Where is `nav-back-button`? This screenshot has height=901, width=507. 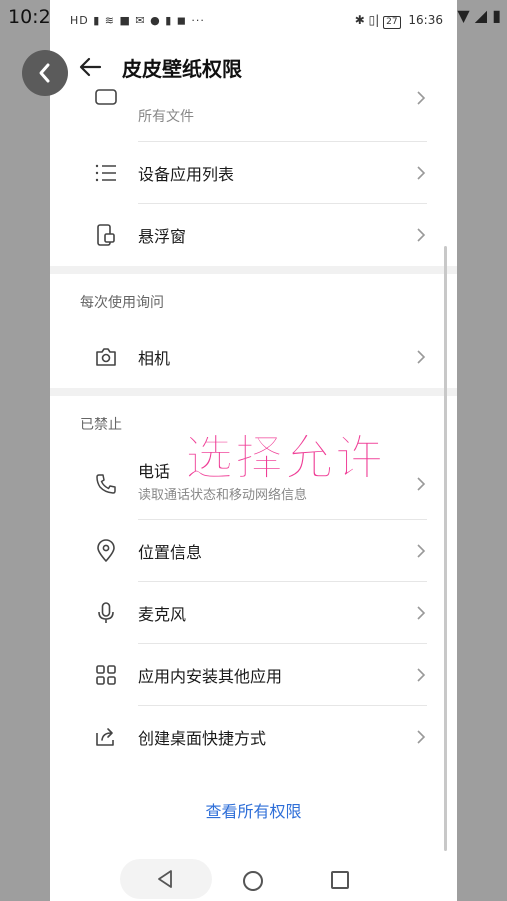
nav-back-button is located at coordinates (166, 879).